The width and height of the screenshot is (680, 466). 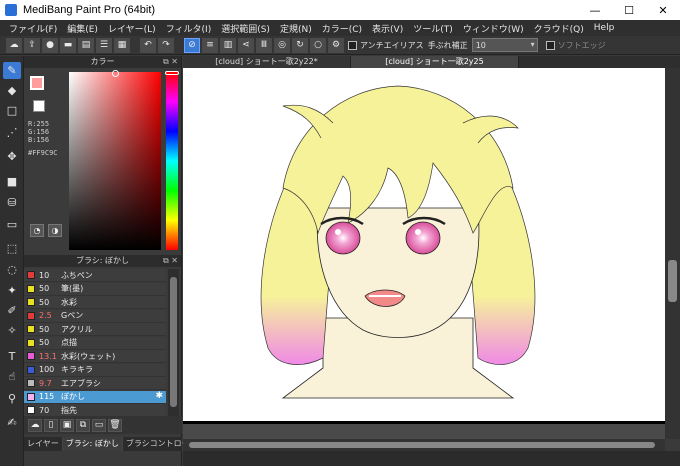 I want to click on minimize-button: —, so click(x=595, y=10).